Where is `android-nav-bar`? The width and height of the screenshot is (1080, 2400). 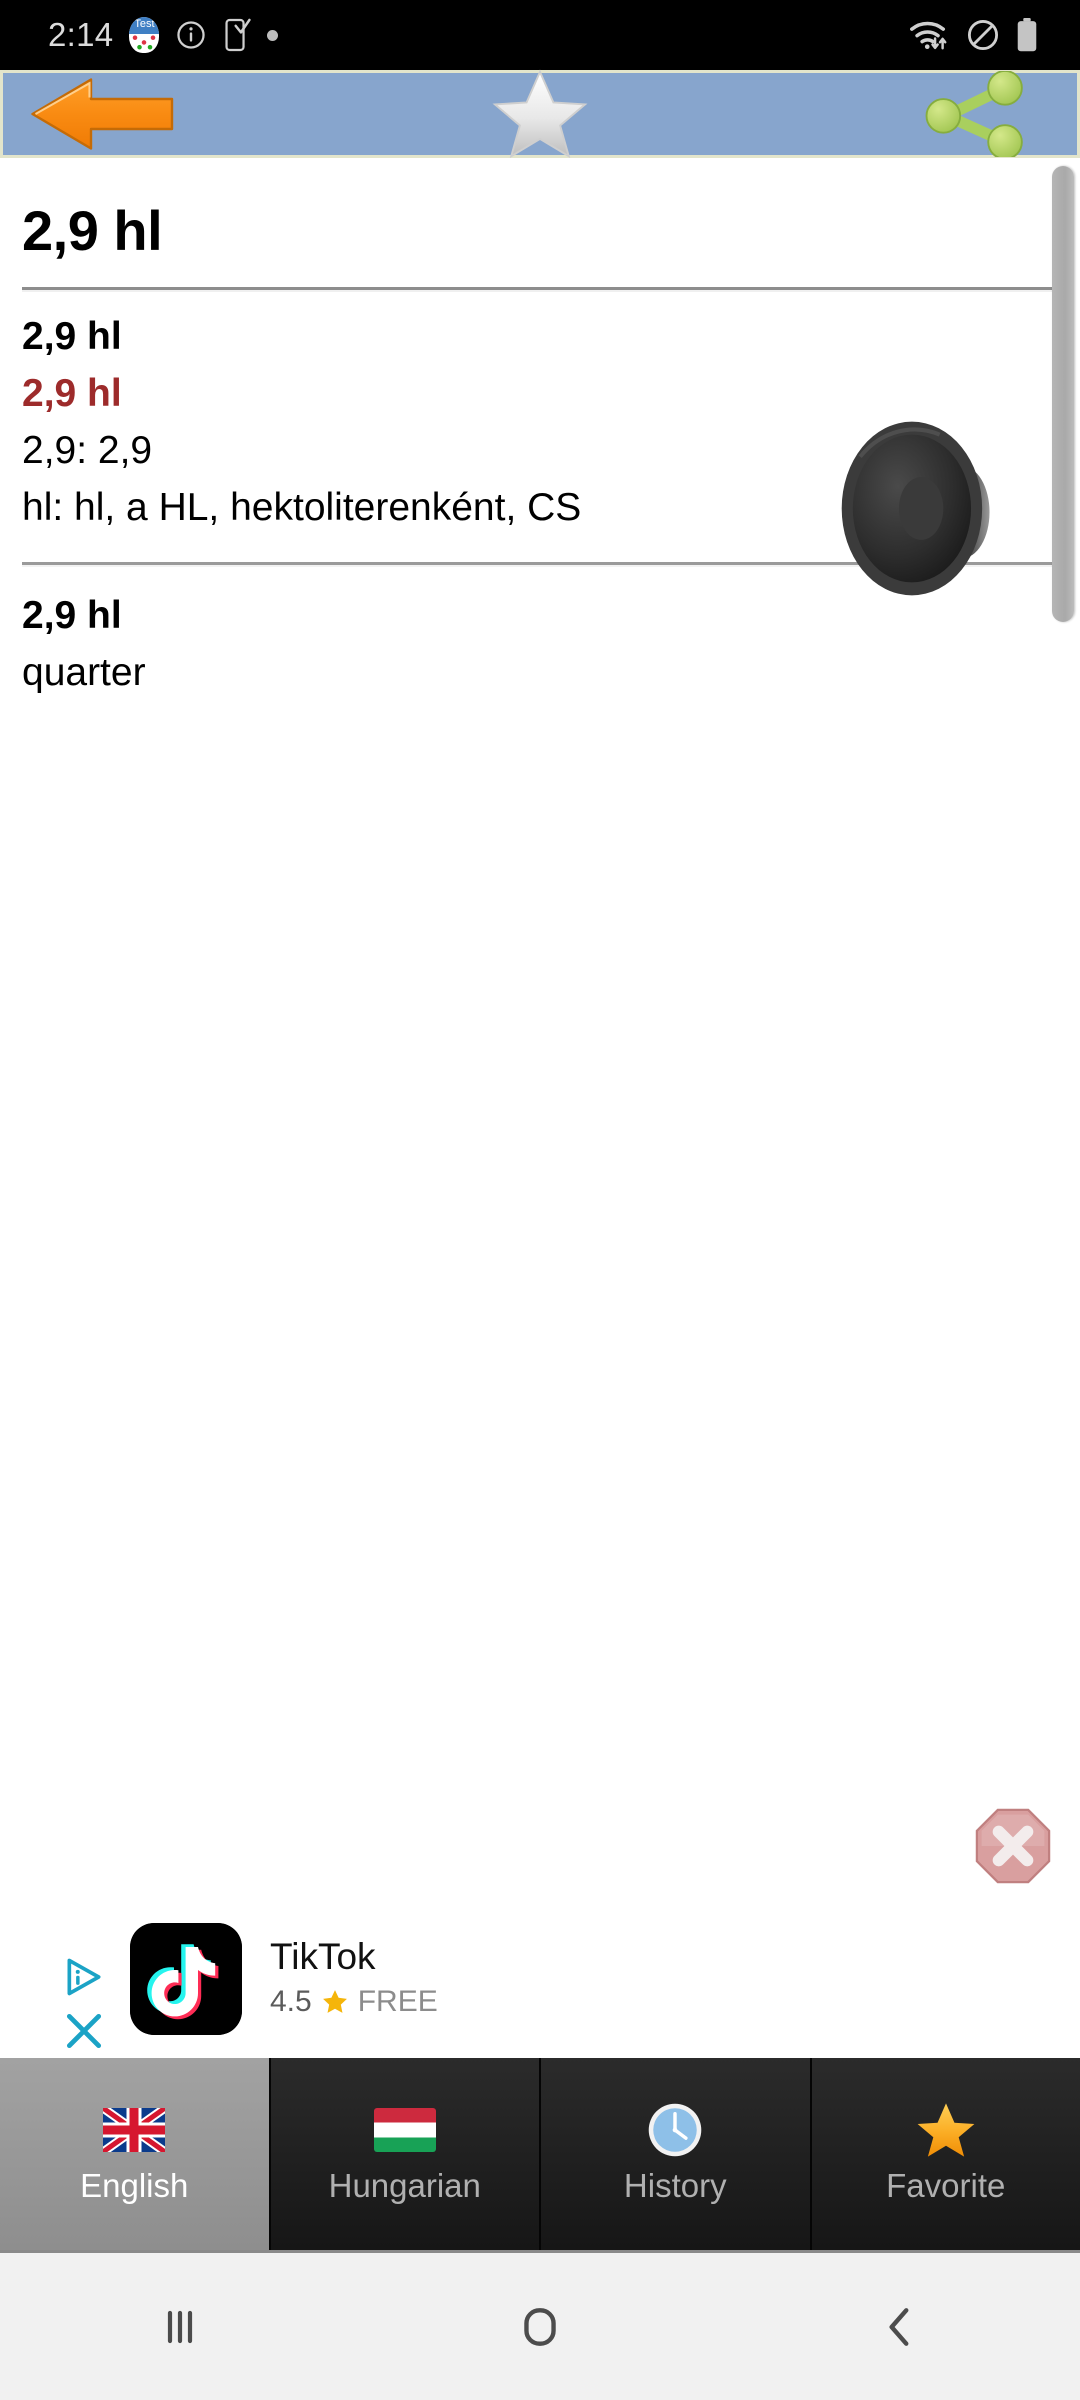 android-nav-bar is located at coordinates (540, 2325).